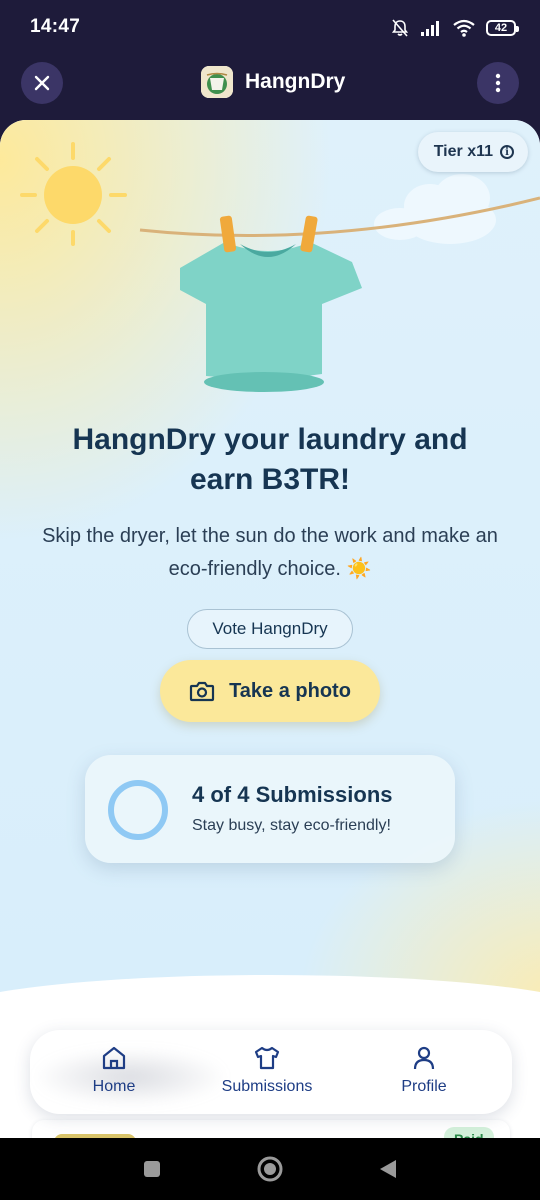  I want to click on app-header: HangnDry, so click(270, 88).